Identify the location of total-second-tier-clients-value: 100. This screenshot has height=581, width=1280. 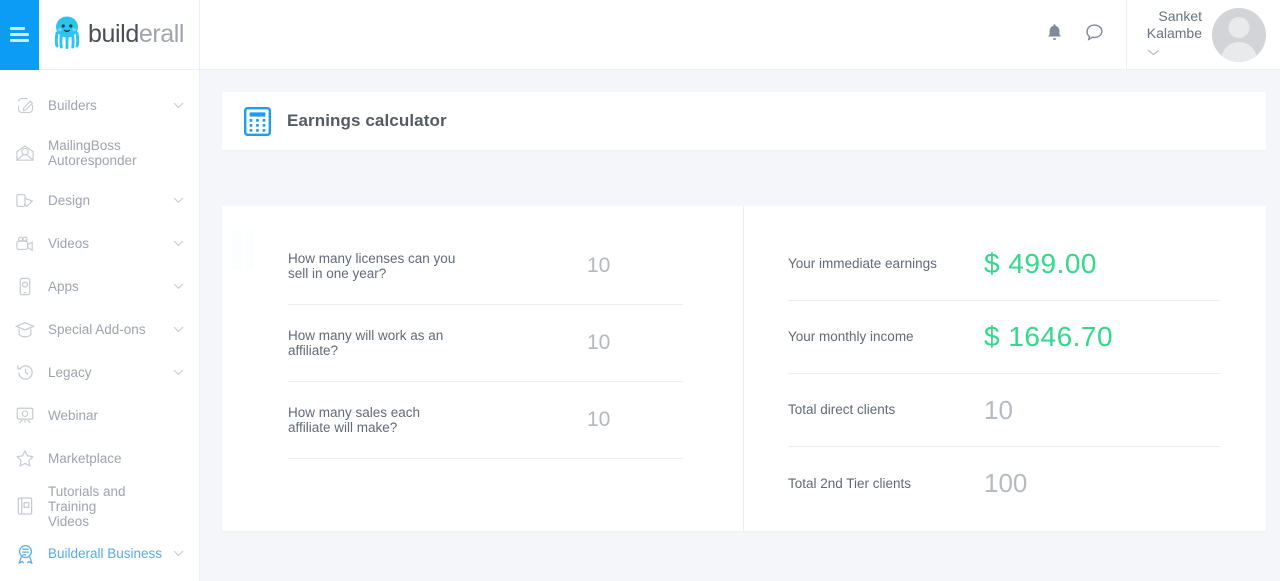
(1006, 483).